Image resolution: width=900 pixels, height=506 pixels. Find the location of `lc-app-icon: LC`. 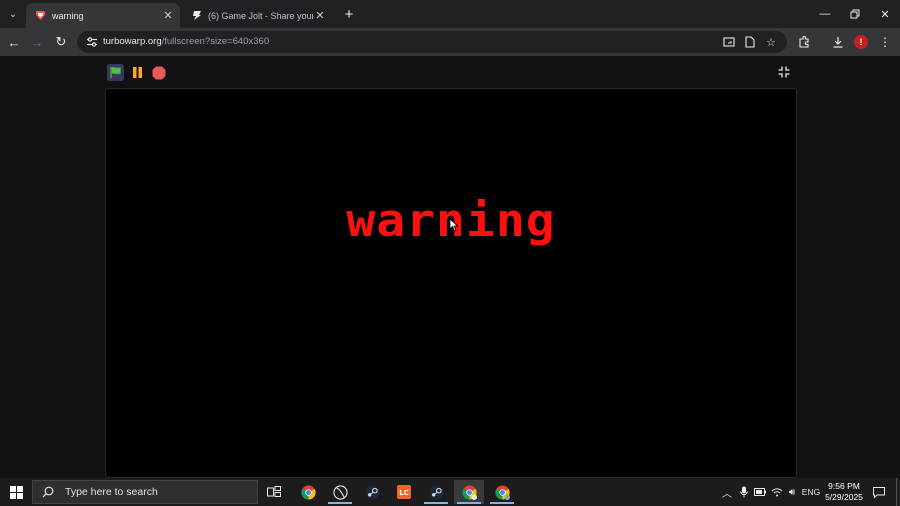

lc-app-icon: LC is located at coordinates (404, 492).